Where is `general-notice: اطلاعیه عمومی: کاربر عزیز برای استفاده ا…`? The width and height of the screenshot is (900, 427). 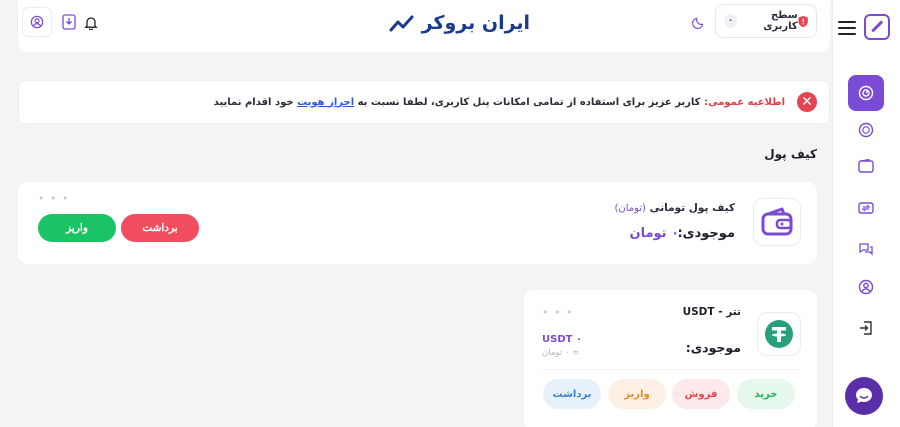
general-notice: اطلاعیه عمومی: کاربر عزیز برای استفاده ا… is located at coordinates (424, 102).